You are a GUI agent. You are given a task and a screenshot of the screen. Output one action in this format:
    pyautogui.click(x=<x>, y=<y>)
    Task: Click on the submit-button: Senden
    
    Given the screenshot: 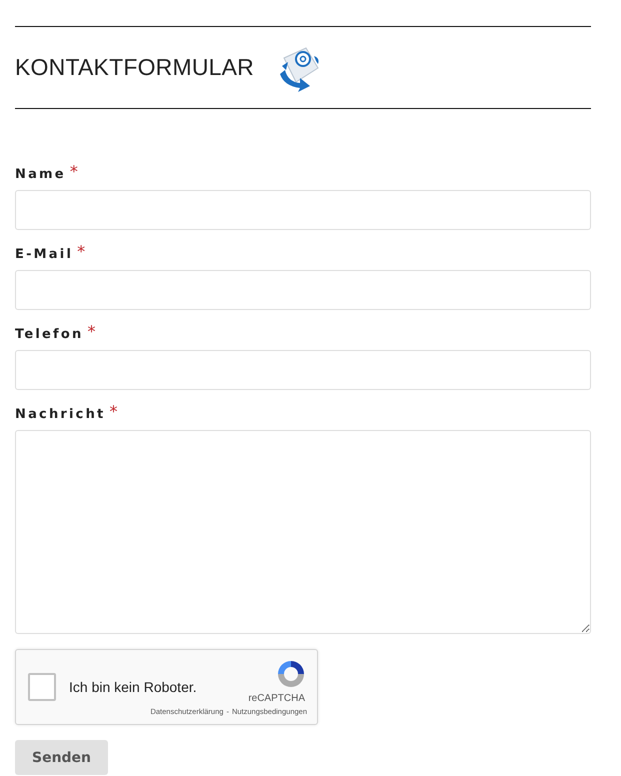 What is the action you would take?
    pyautogui.click(x=61, y=757)
    